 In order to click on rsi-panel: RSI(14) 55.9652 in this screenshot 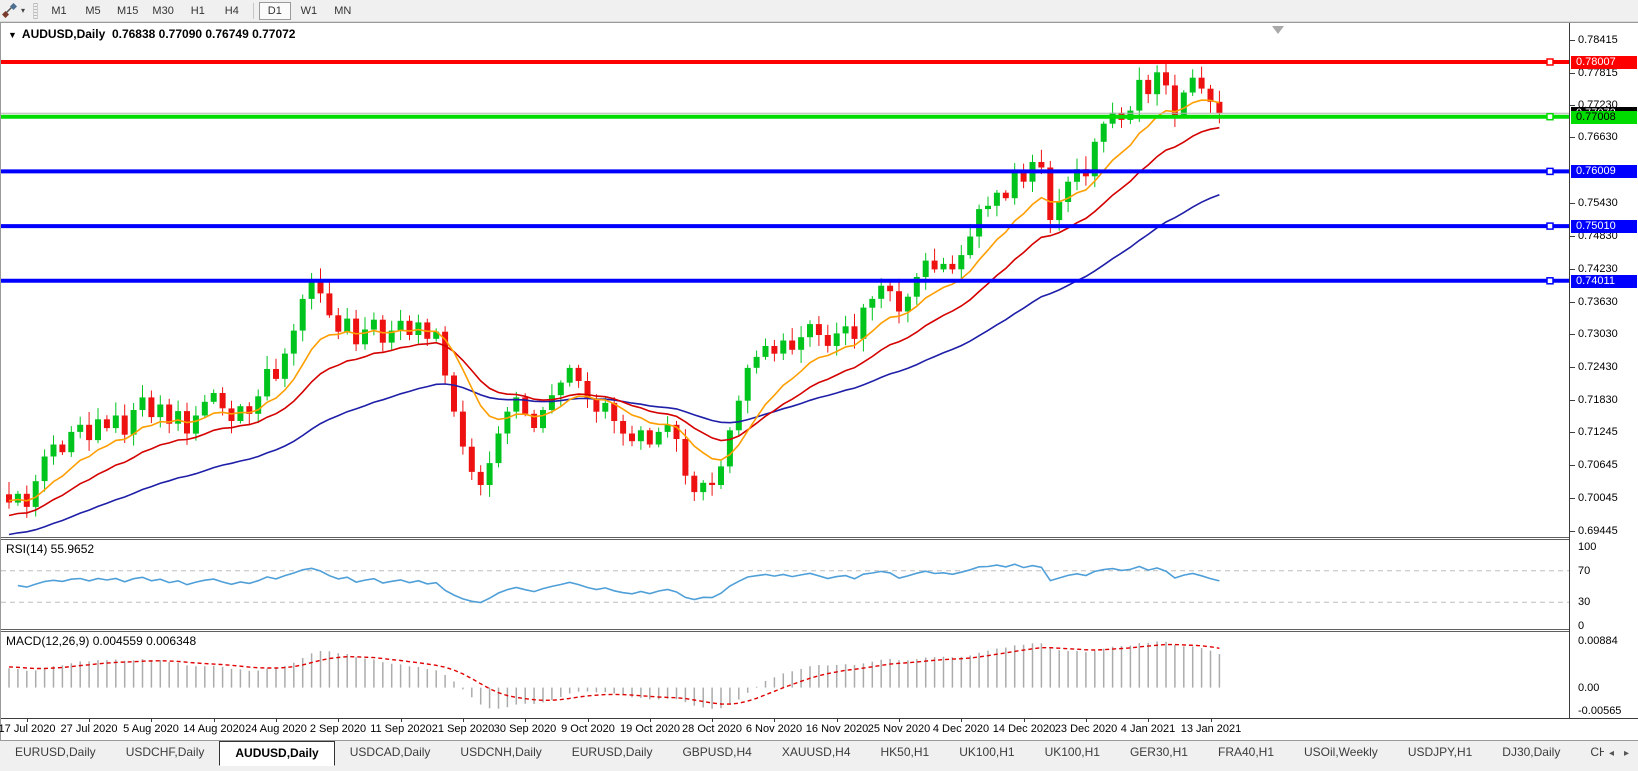, I will do `click(785, 584)`.